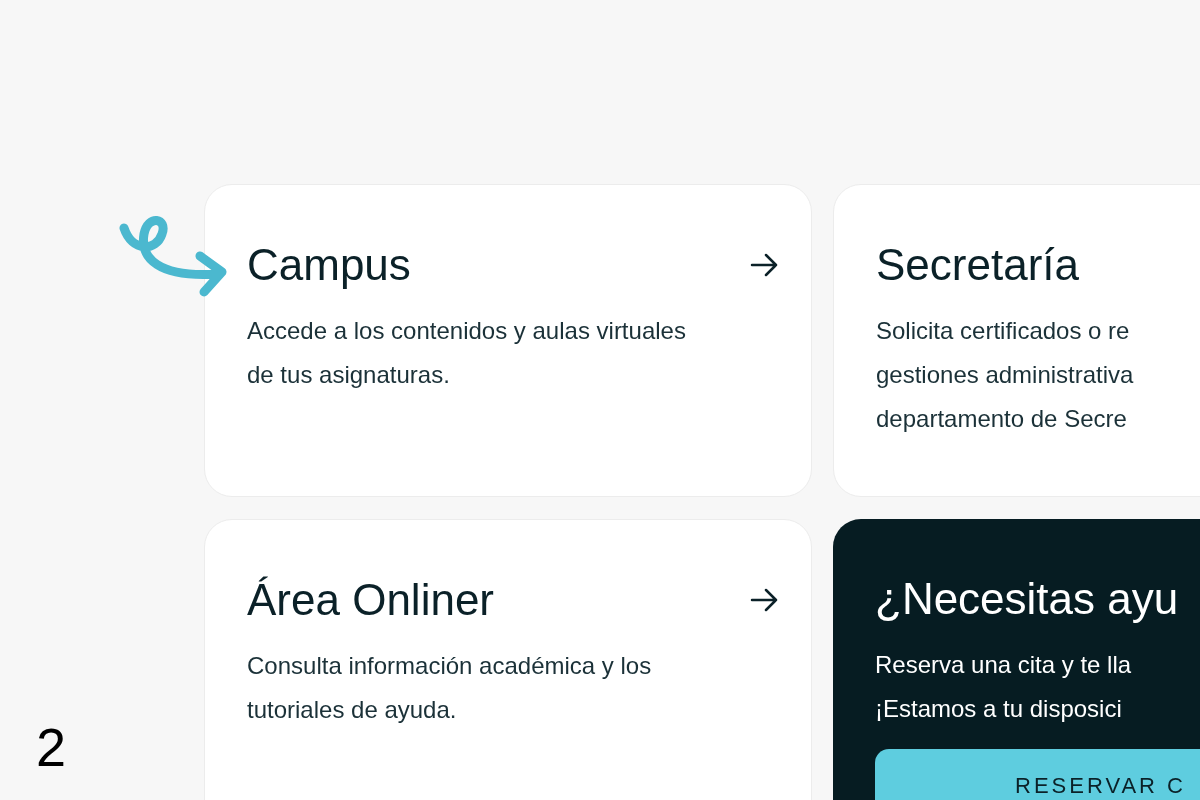  I want to click on link-card: Secretaría Solicita certificados o re gestiones administrativa departamento de Secre, so click(1016, 340).